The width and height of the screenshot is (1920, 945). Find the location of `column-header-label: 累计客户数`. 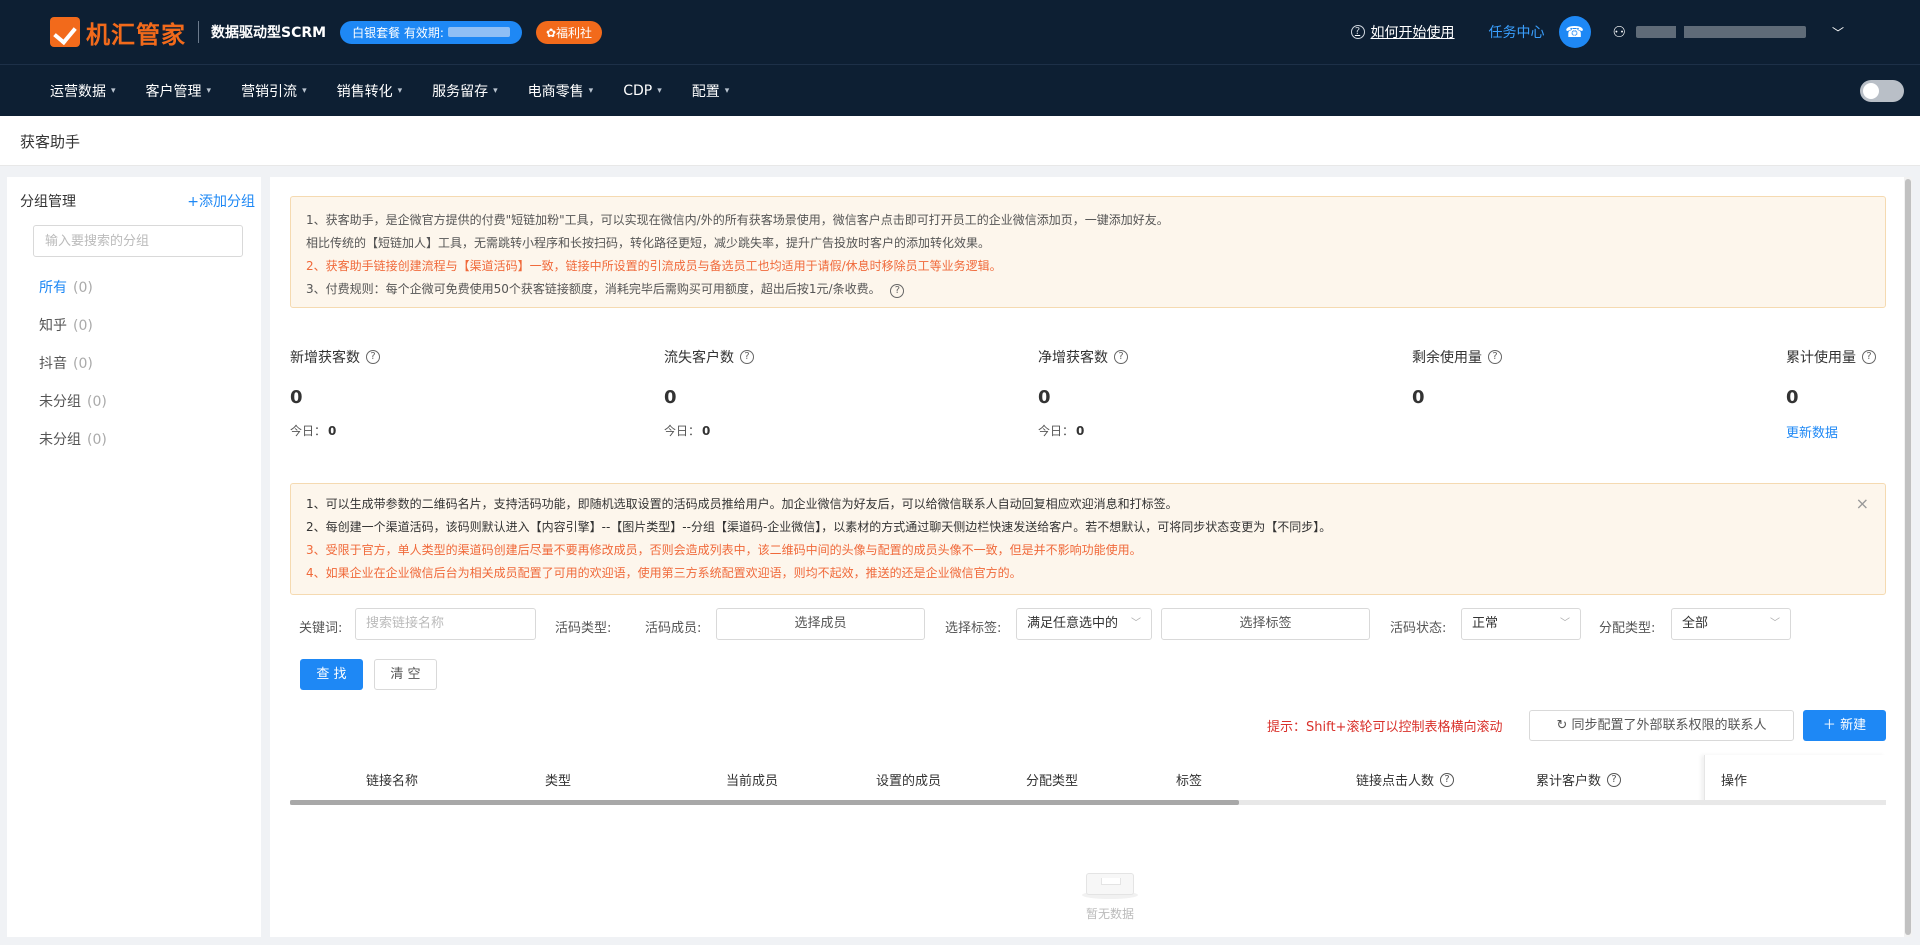

column-header-label: 累计客户数 is located at coordinates (1569, 781).